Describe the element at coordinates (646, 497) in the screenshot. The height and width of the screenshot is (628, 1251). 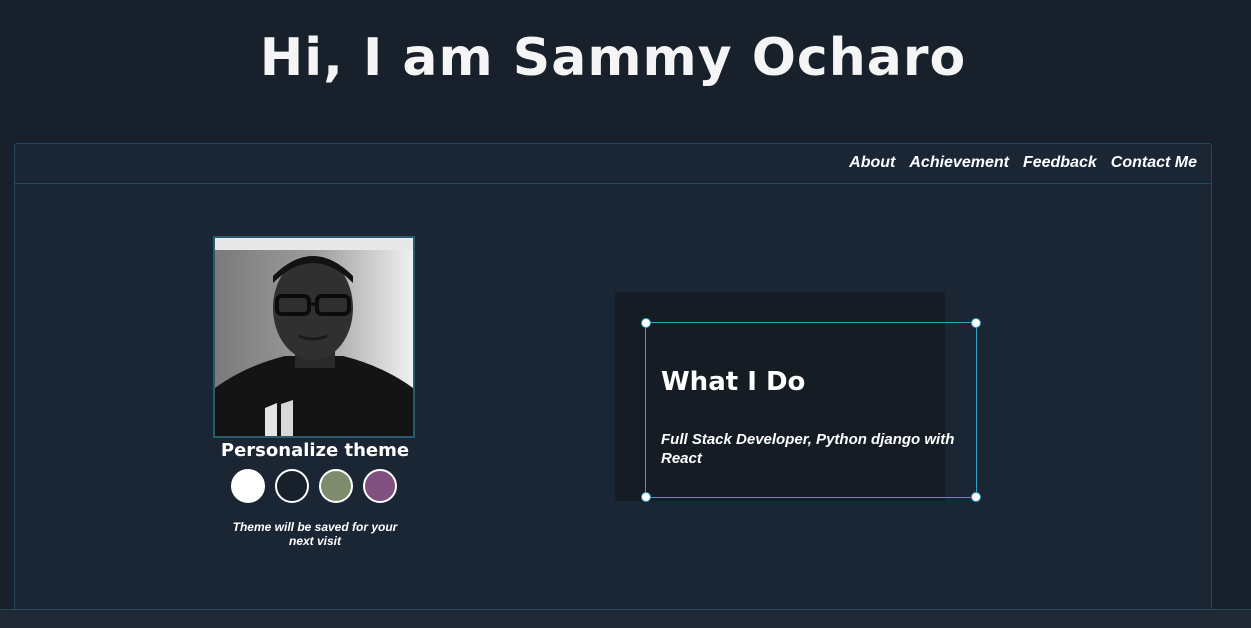
I see `resize-handle-bottom-left` at that location.